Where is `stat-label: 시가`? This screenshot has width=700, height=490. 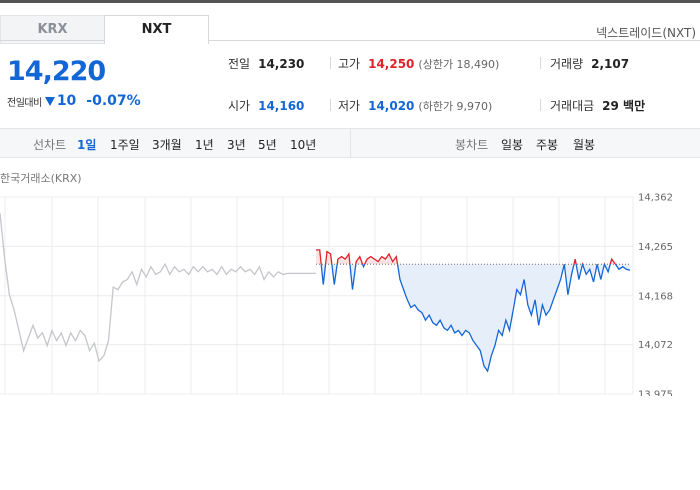 stat-label: 시가 is located at coordinates (239, 106).